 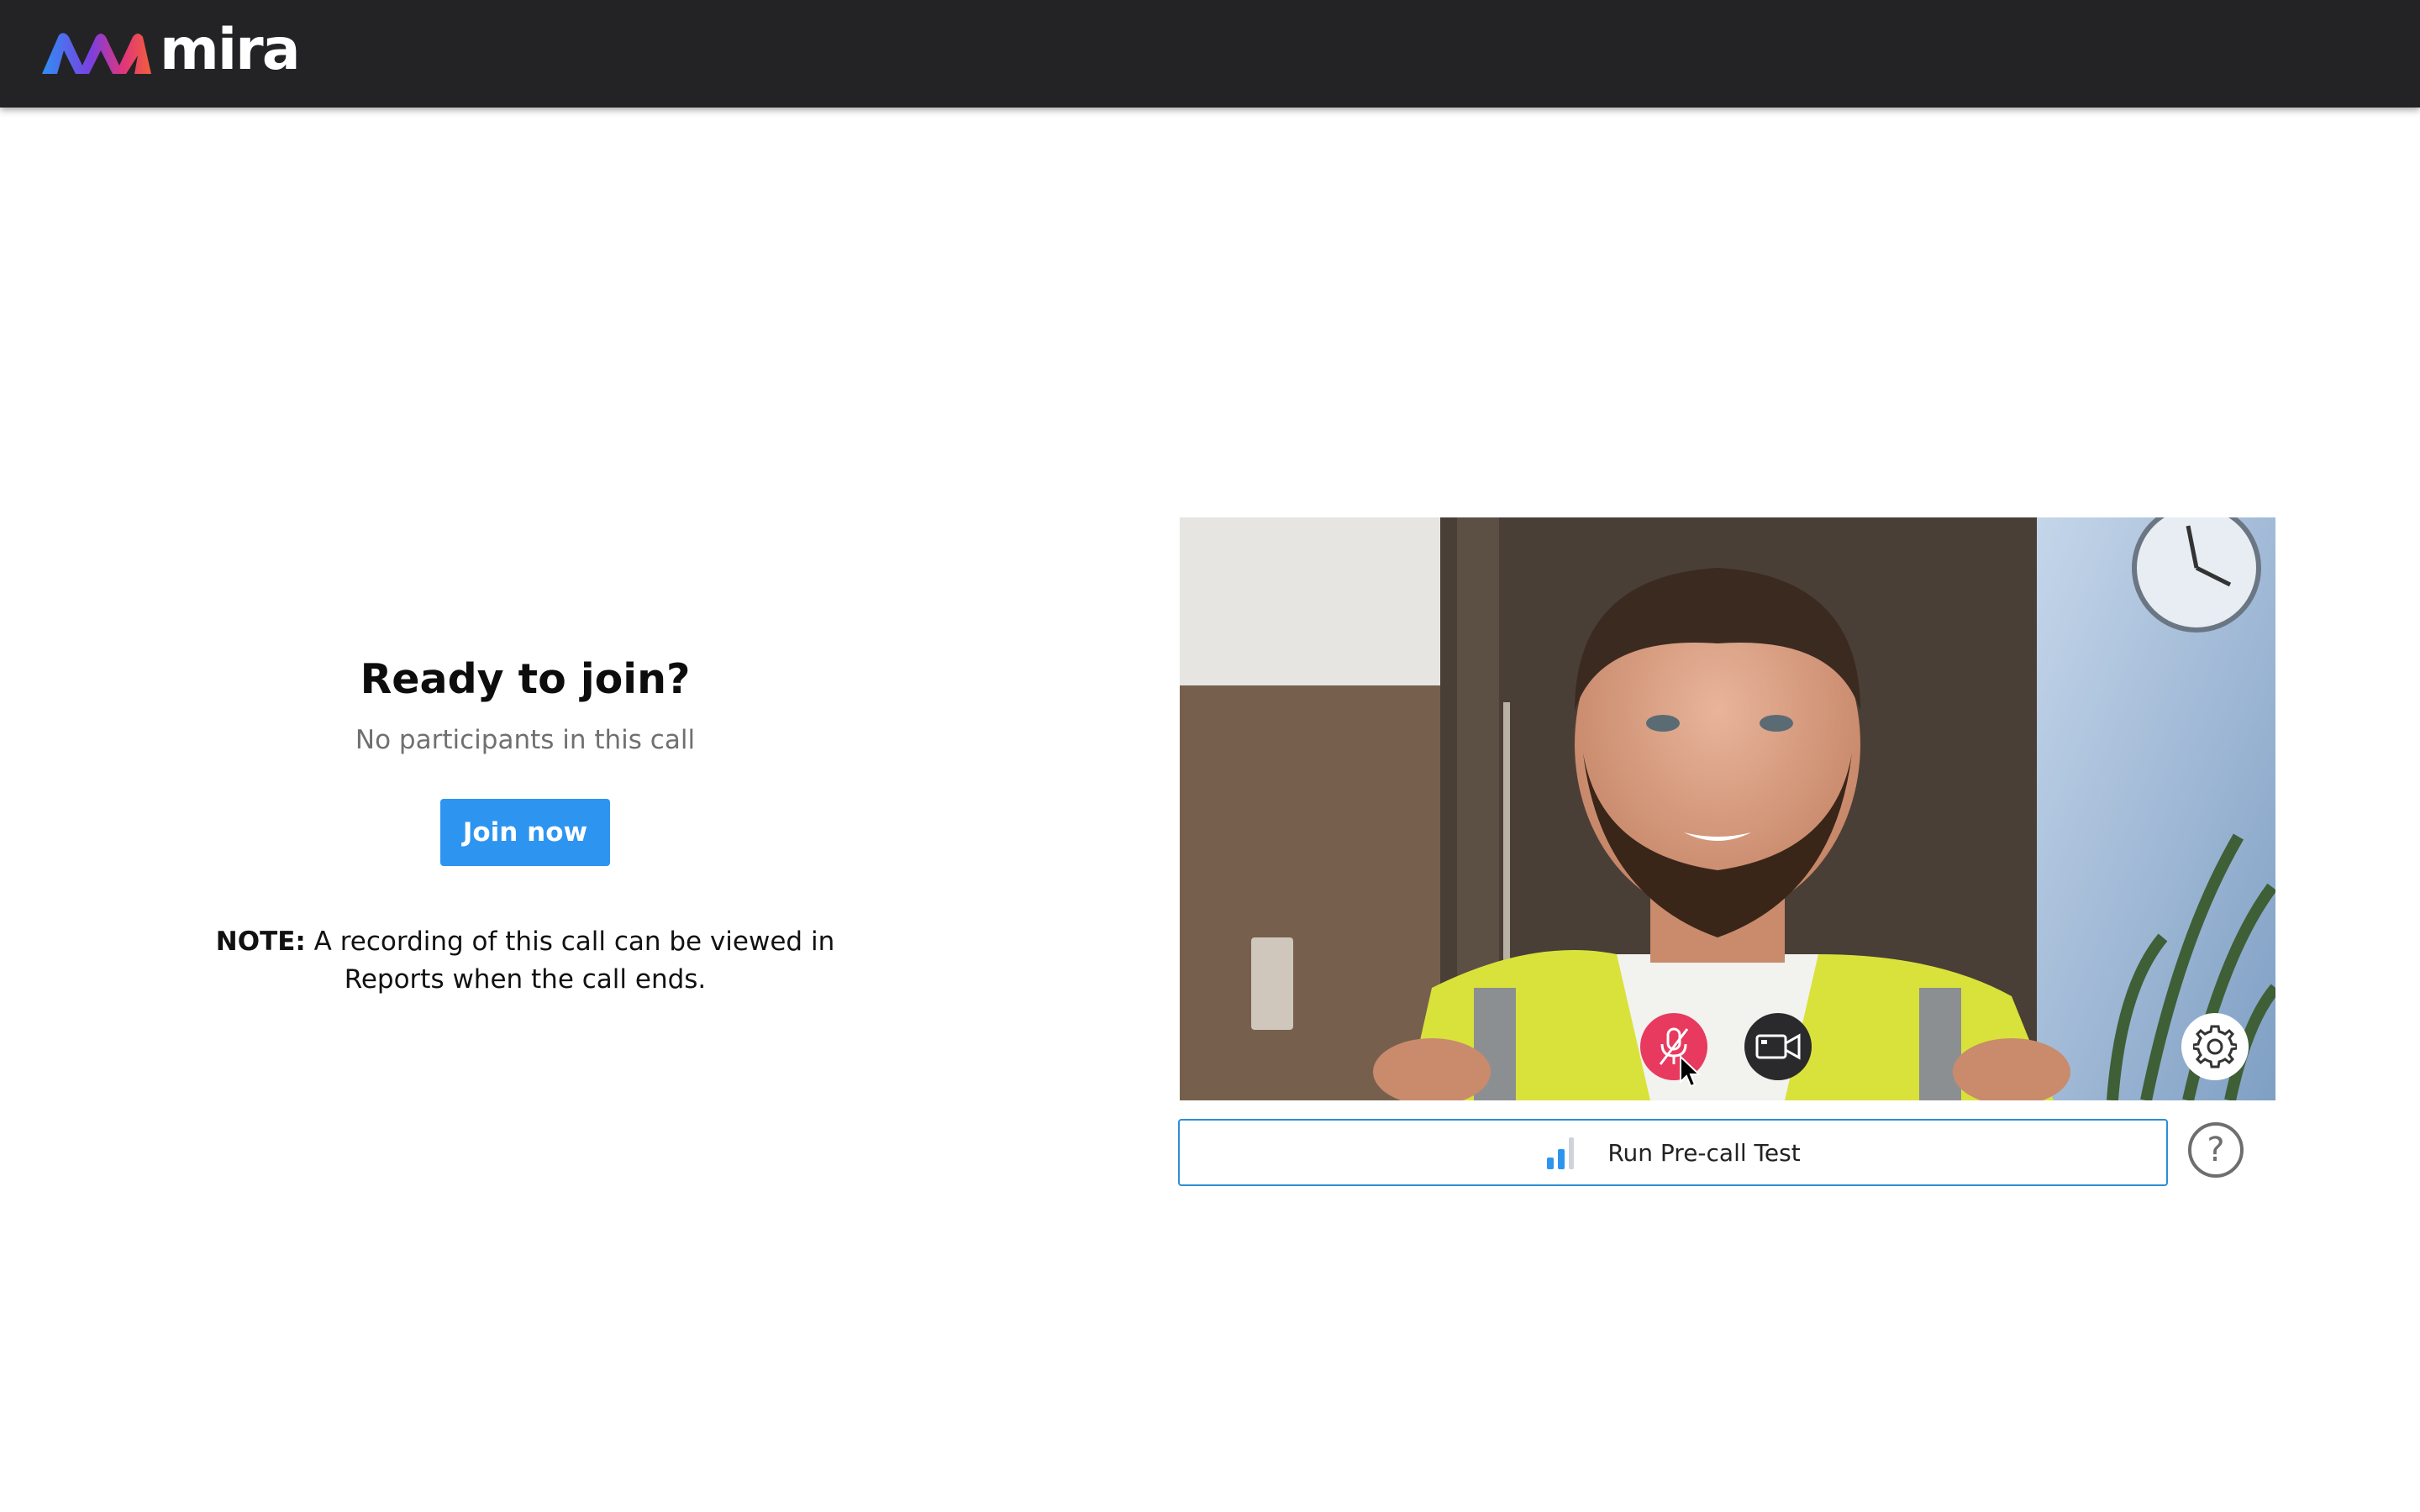 I want to click on brand-name: mira, so click(x=231, y=50).